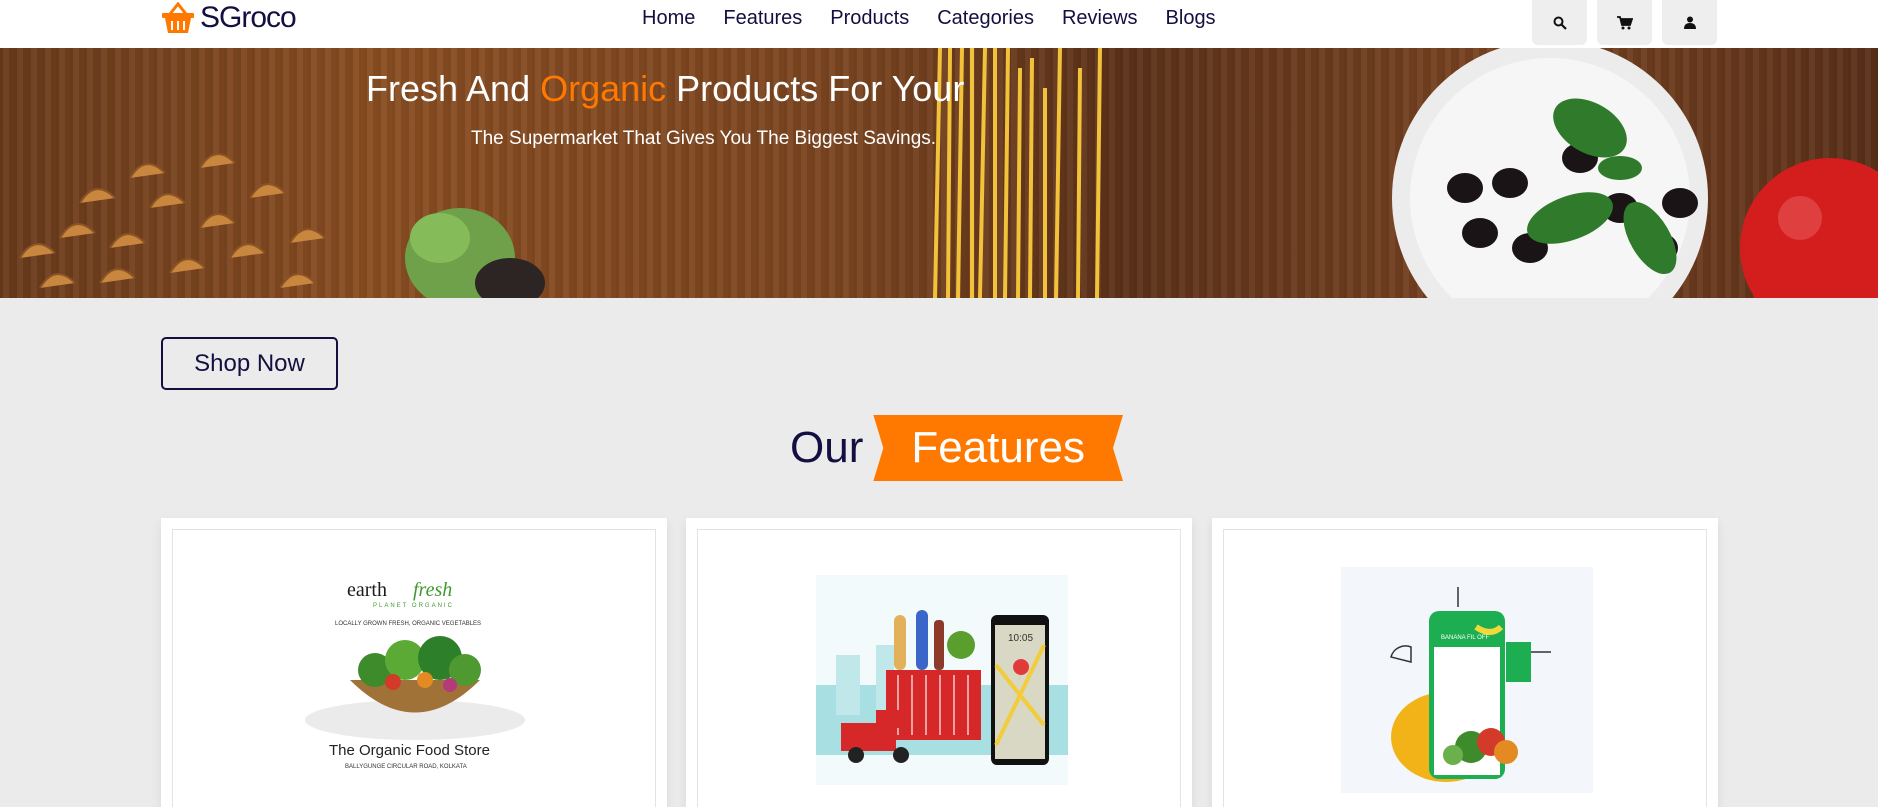 The image size is (1878, 807). What do you see at coordinates (178, 17) in the screenshot?
I see `basket-icon` at bounding box center [178, 17].